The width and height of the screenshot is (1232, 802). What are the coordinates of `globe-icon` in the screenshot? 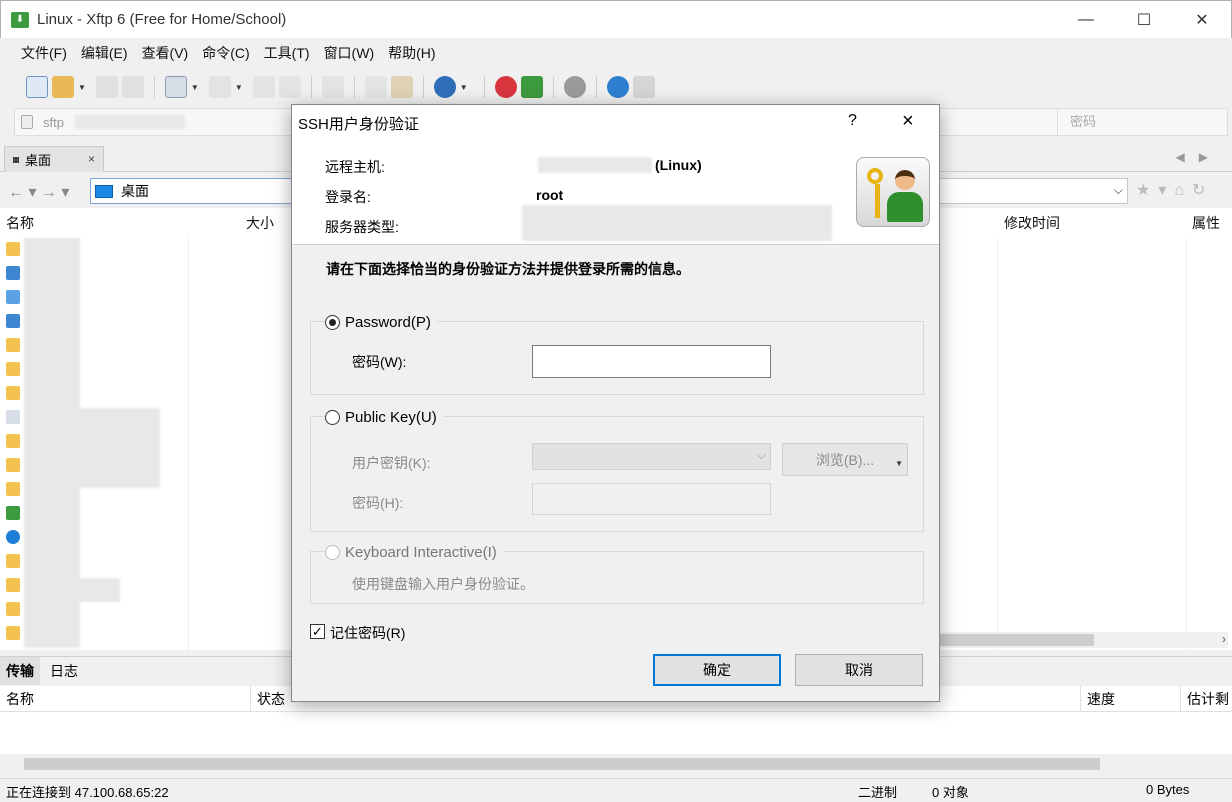 It's located at (444, 87).